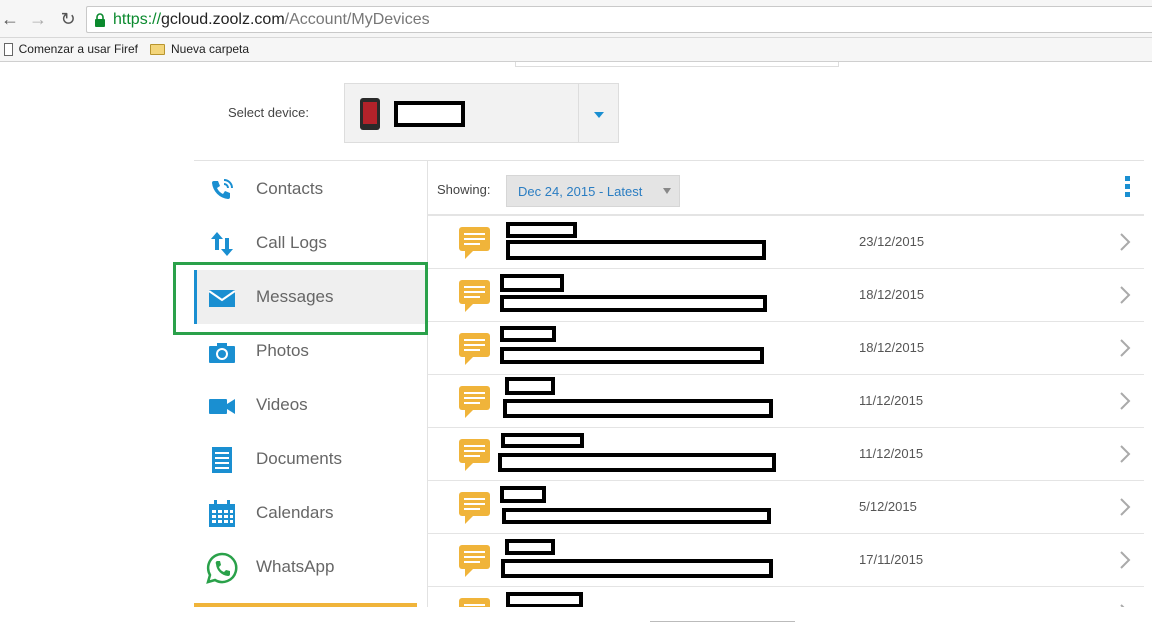 This screenshot has height=624, width=1152. What do you see at coordinates (578, 113) in the screenshot?
I see `select-divider` at bounding box center [578, 113].